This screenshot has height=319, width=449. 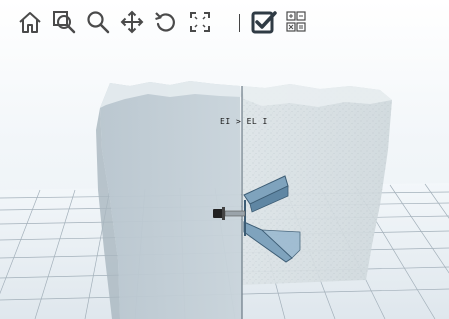 I want to click on zoom-window-icon, so click(x=64, y=22).